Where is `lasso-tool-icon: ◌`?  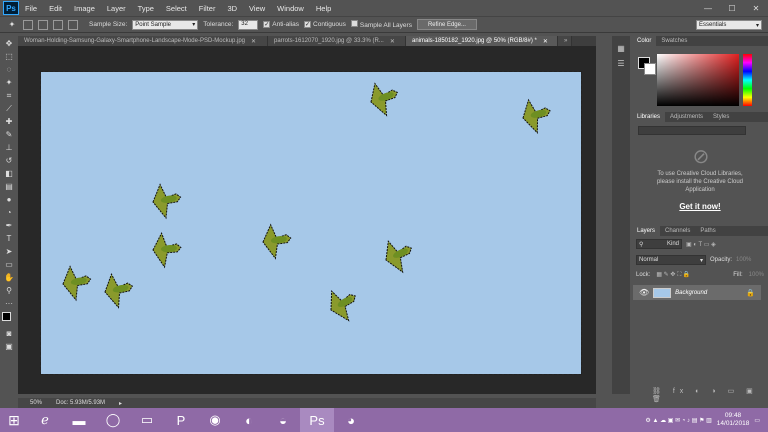 lasso-tool-icon: ◌ is located at coordinates (9, 70).